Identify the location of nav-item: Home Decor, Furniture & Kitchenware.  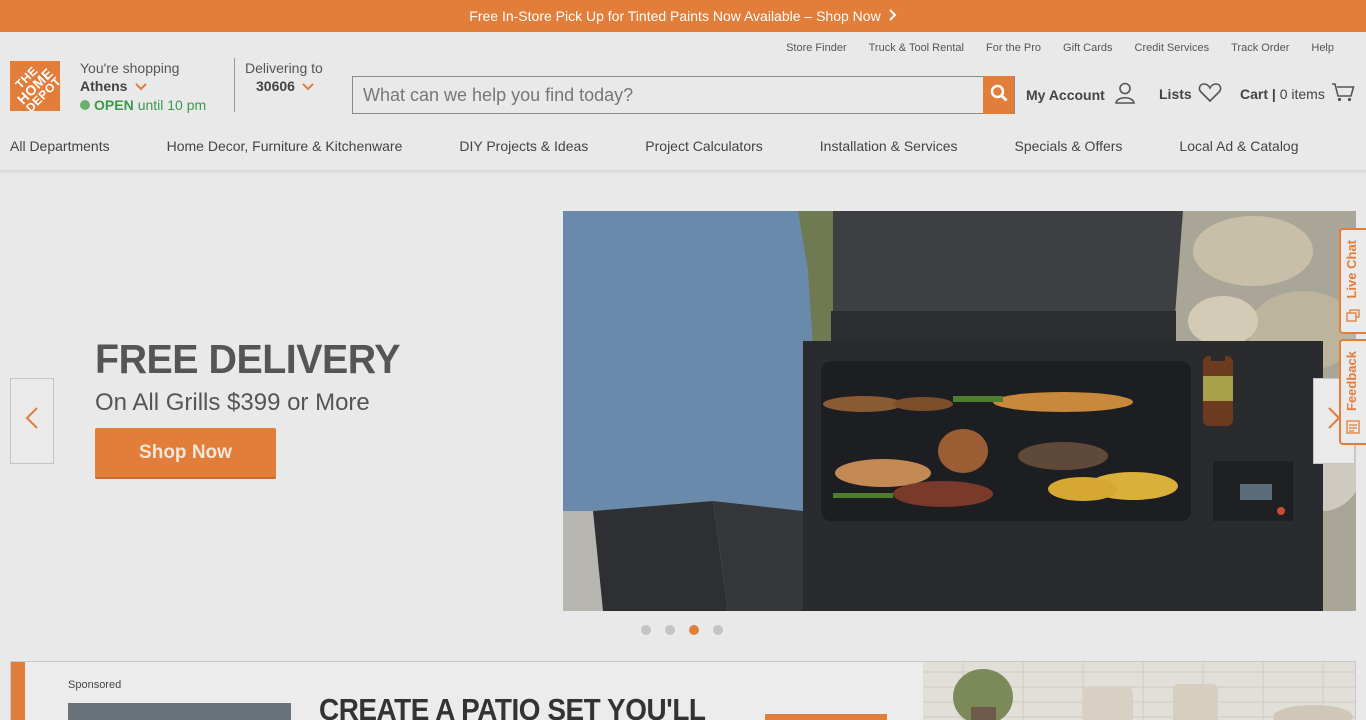
(285, 146).